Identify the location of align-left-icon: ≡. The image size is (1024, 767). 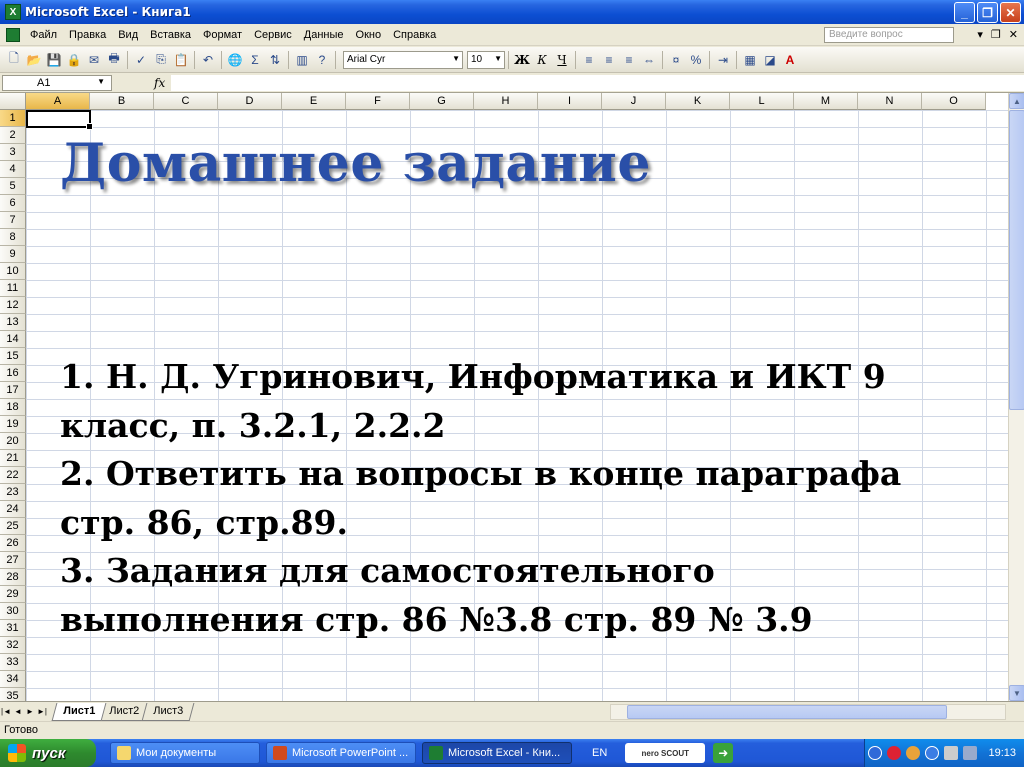
(589, 60).